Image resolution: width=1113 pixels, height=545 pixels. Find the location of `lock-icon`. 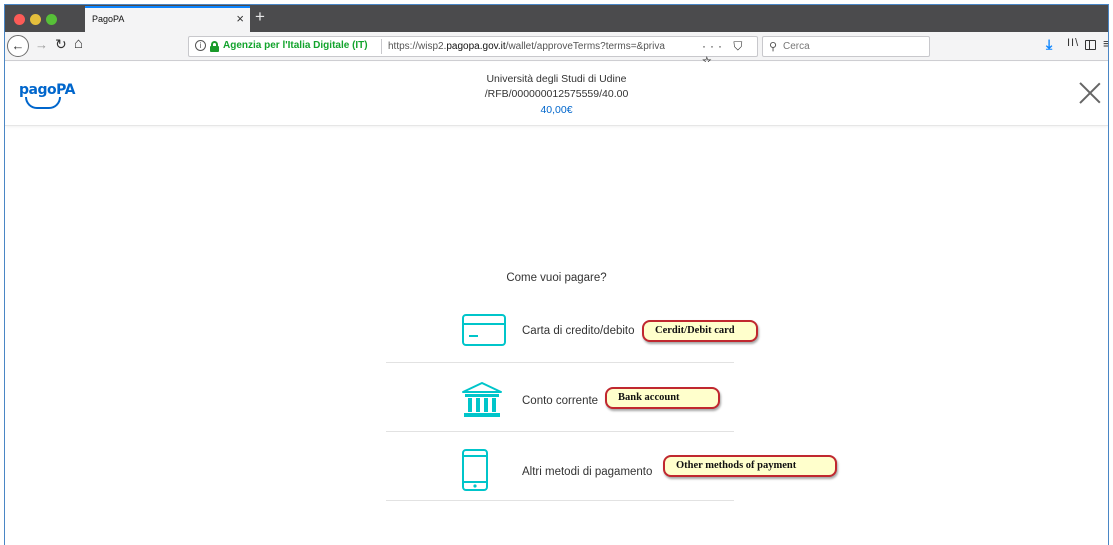

lock-icon is located at coordinates (214, 46).